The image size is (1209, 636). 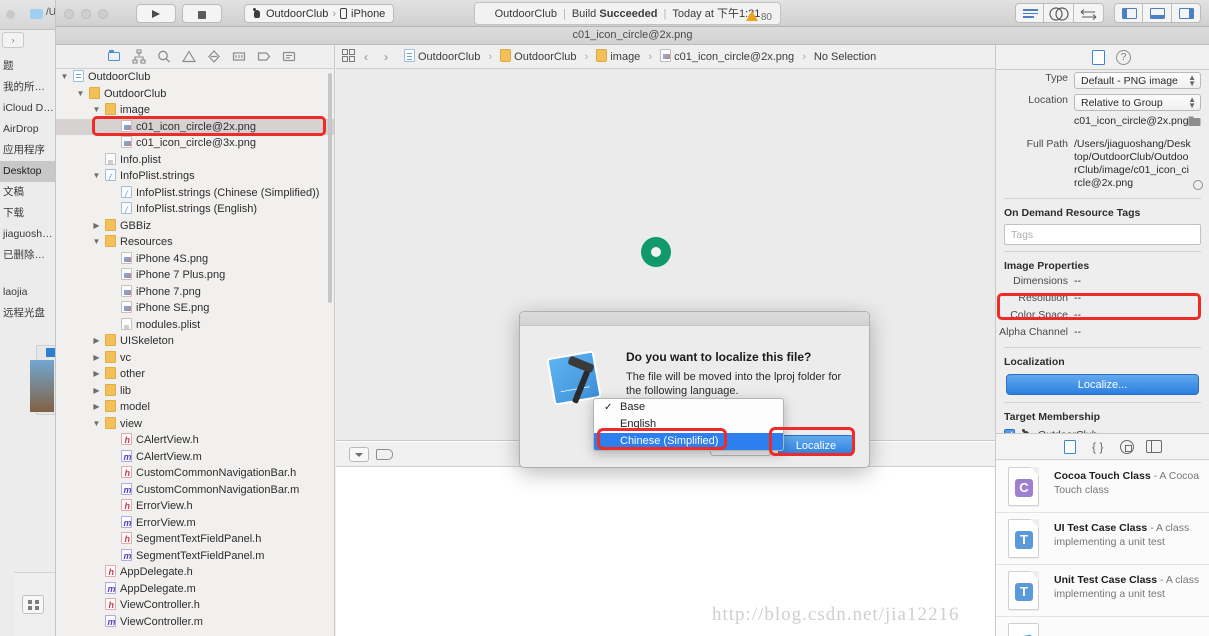 I want to click on navigator-row-selected: c01_icon_circle@2x.png, so click(x=195, y=126).